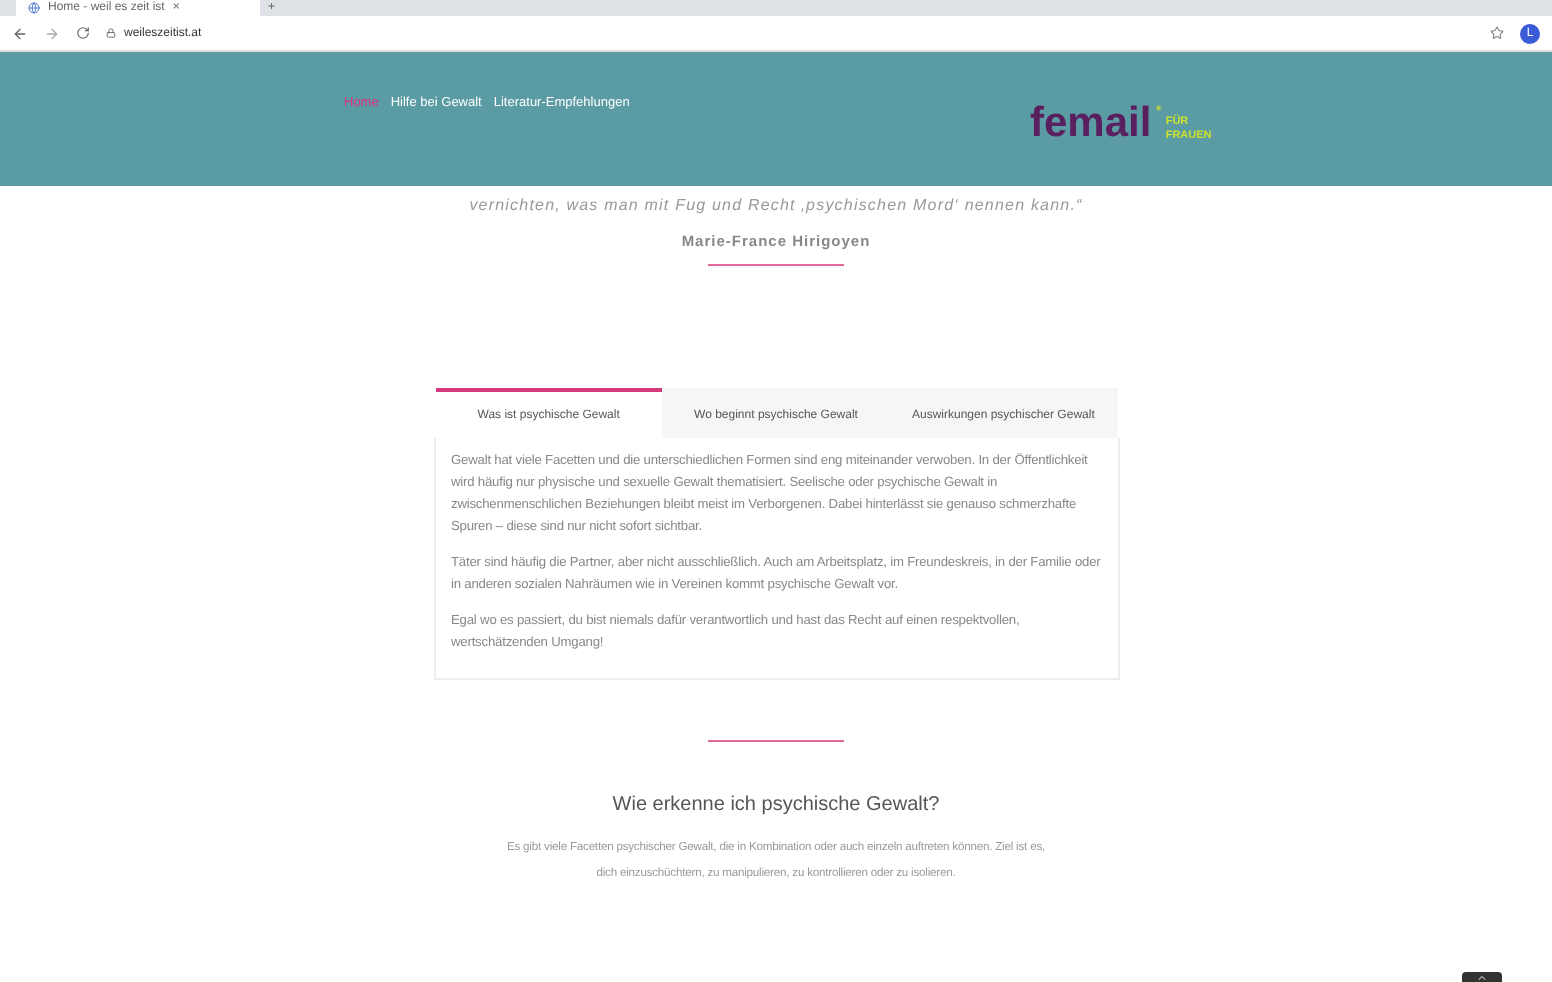  What do you see at coordinates (20, 33) in the screenshot?
I see `back-icon` at bounding box center [20, 33].